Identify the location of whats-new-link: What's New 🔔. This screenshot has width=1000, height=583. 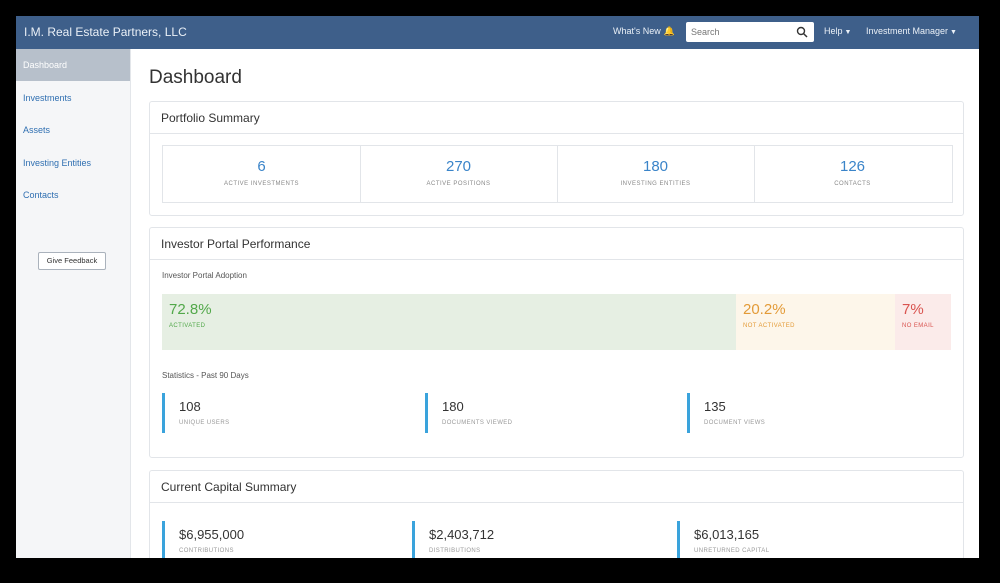
(644, 31).